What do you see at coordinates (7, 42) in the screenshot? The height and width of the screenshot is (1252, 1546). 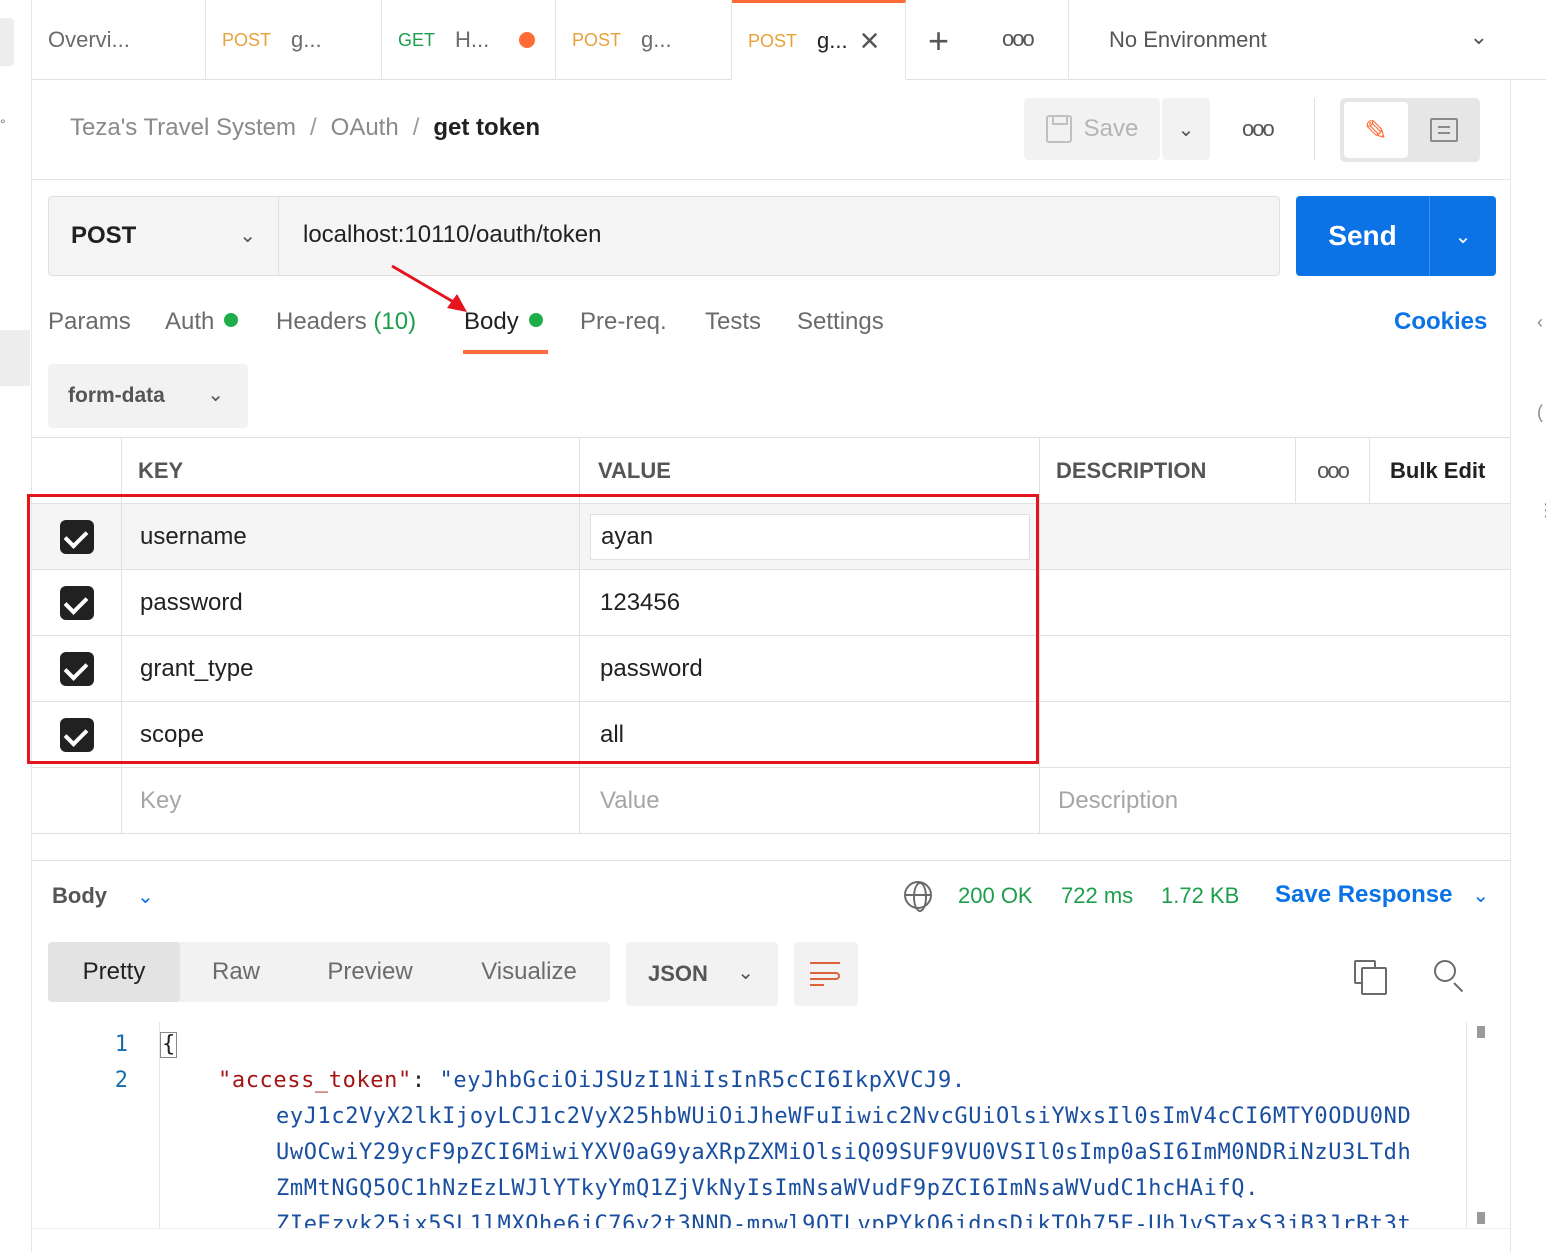 I see `sidebar-edge-item` at bounding box center [7, 42].